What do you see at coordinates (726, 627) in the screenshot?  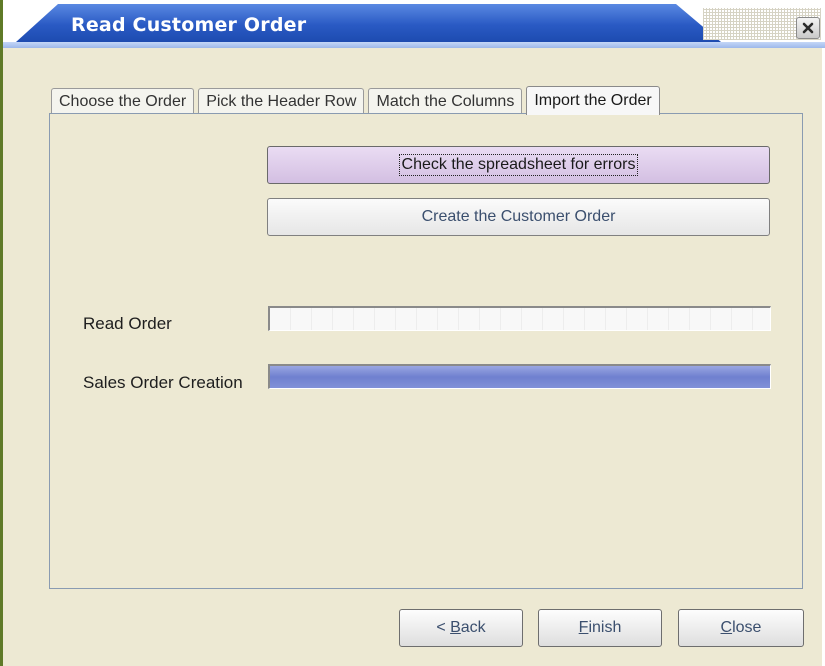 I see `close-mnemonic: C` at bounding box center [726, 627].